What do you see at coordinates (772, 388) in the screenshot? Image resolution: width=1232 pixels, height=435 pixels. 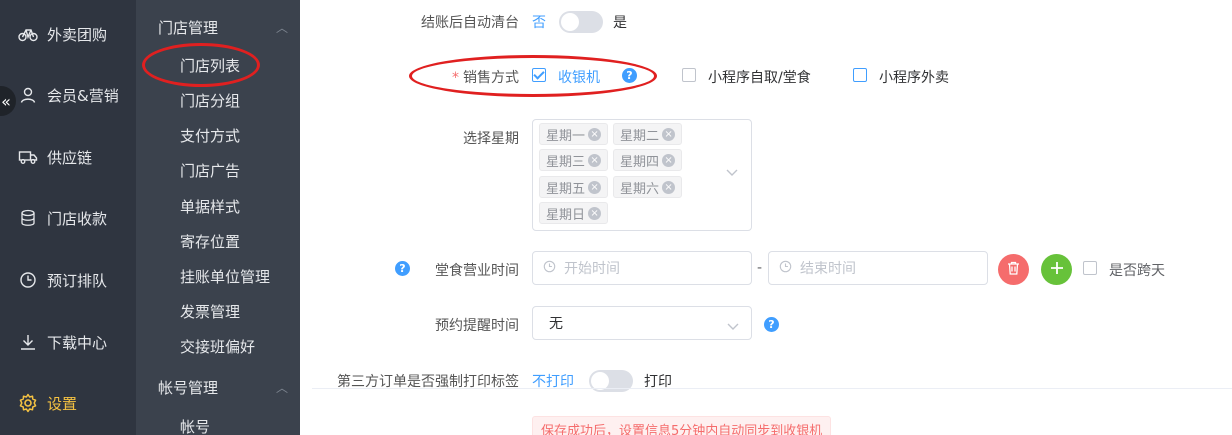 I see `form-divider` at bounding box center [772, 388].